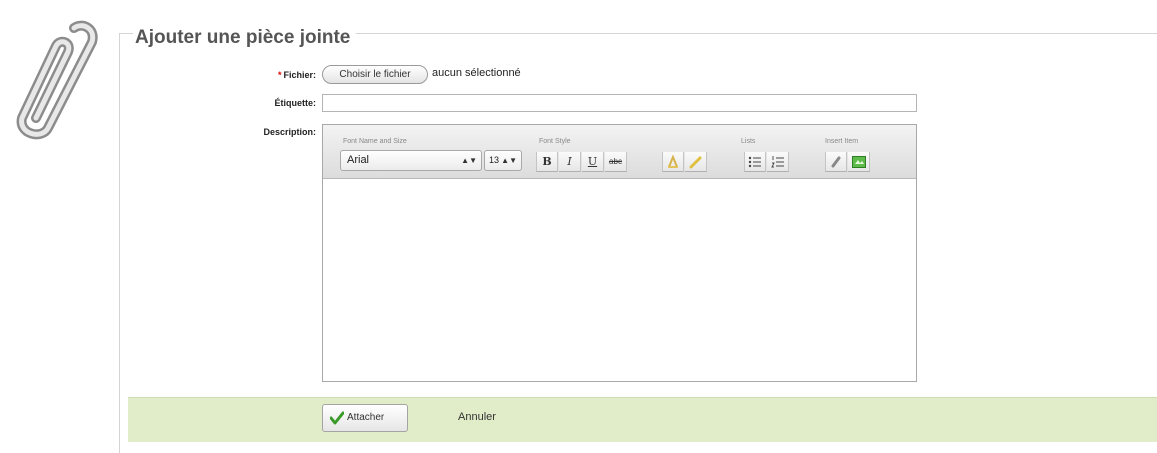 The image size is (1157, 453). What do you see at coordinates (411, 160) in the screenshot?
I see `font-name-select: Arial ▲▼` at bounding box center [411, 160].